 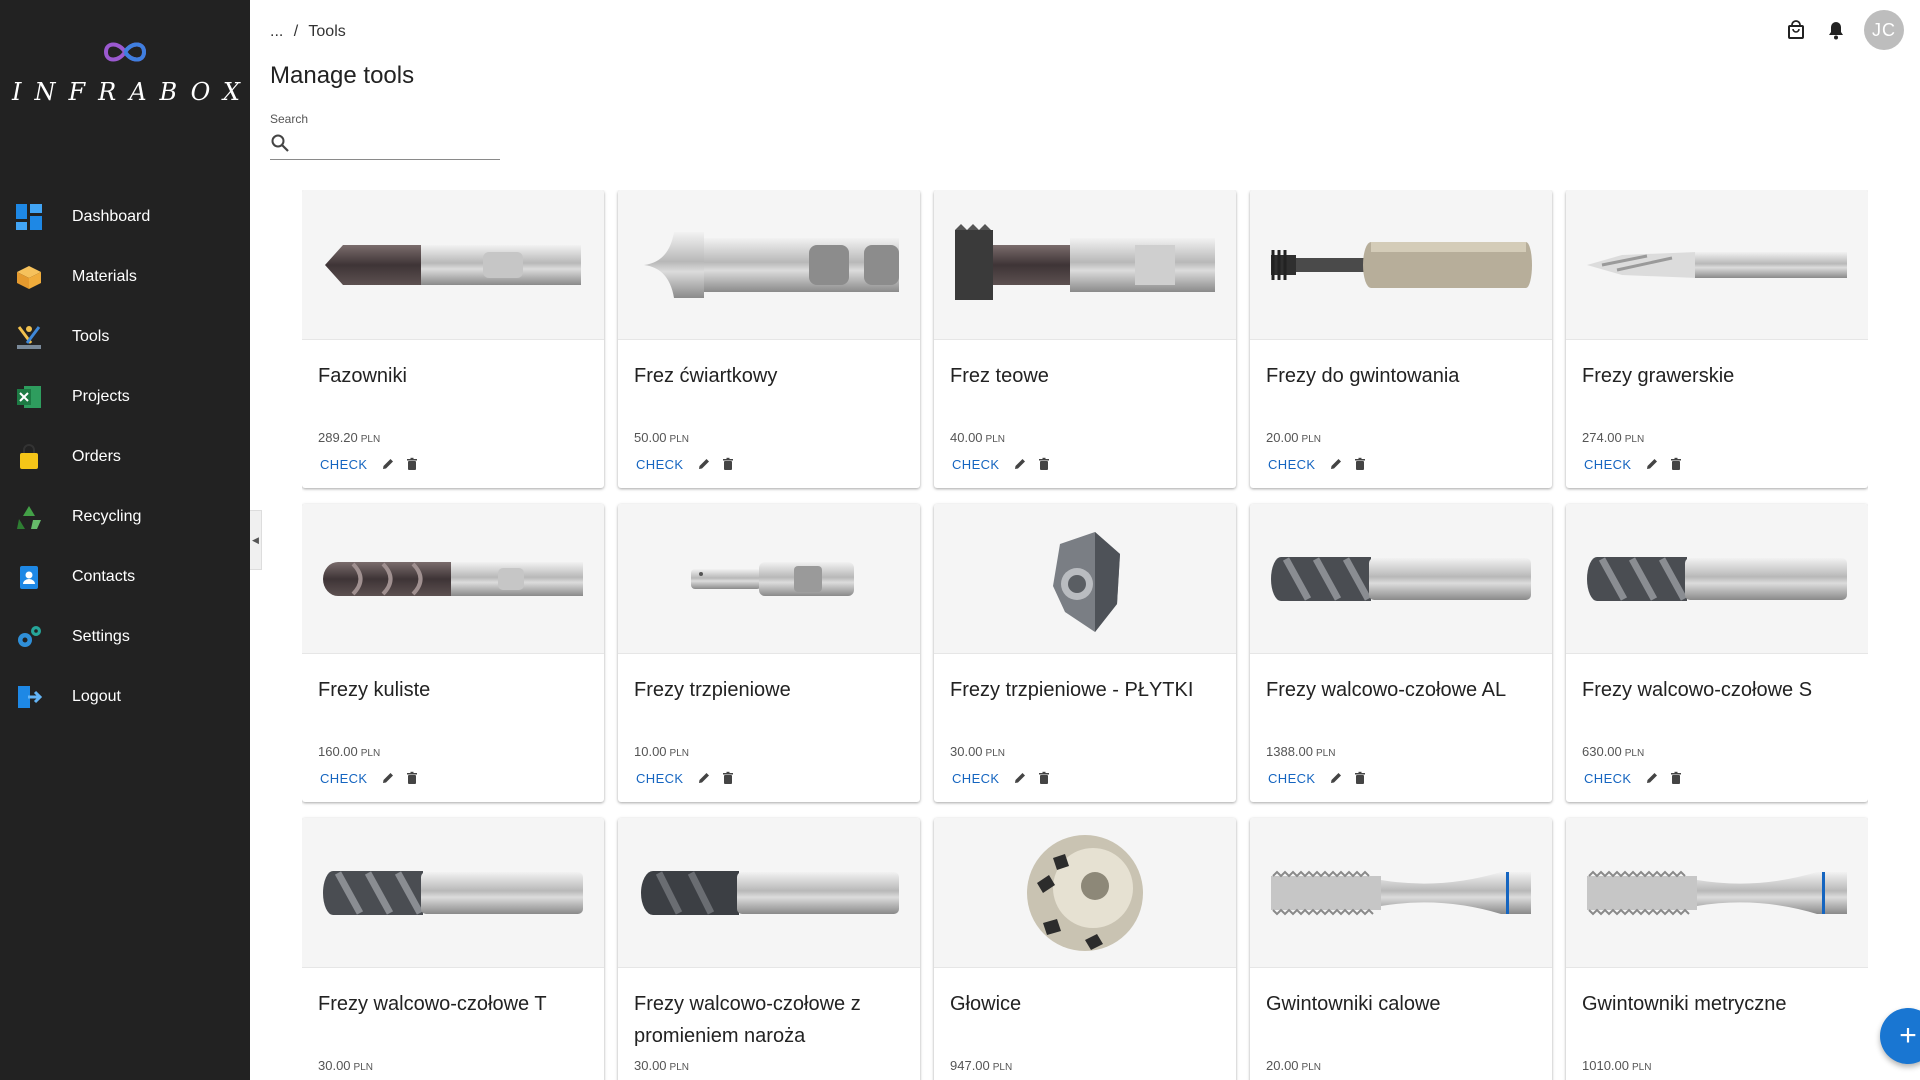 I want to click on sidebar-item-orders: Orders, so click(x=125, y=457).